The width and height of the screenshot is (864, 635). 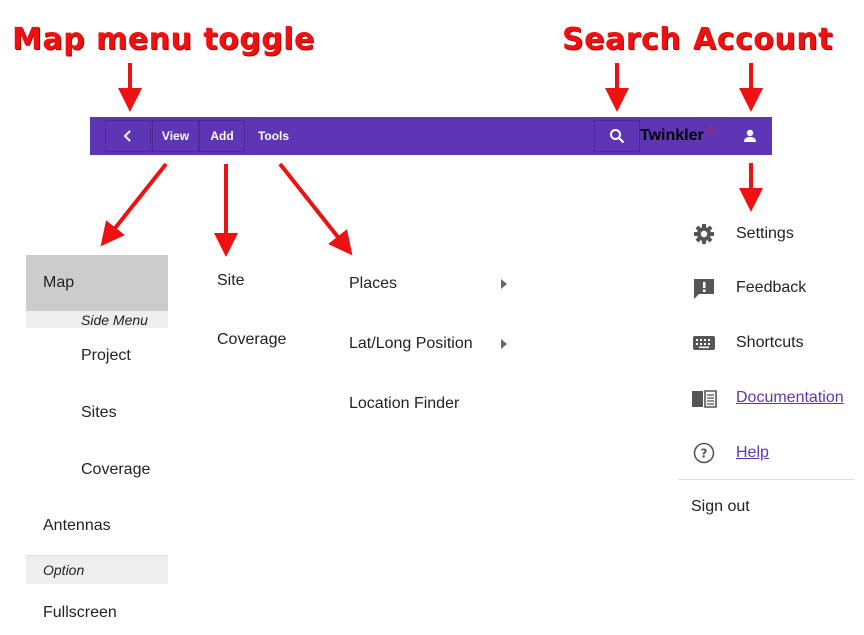 I want to click on help-icon: ?, so click(x=704, y=453).